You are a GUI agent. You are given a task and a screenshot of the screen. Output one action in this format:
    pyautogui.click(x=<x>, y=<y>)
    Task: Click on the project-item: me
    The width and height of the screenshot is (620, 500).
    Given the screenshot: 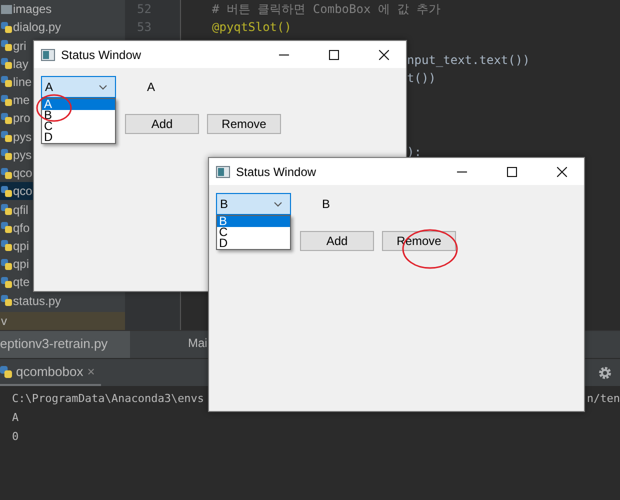 What is the action you would take?
    pyautogui.click(x=15, y=100)
    